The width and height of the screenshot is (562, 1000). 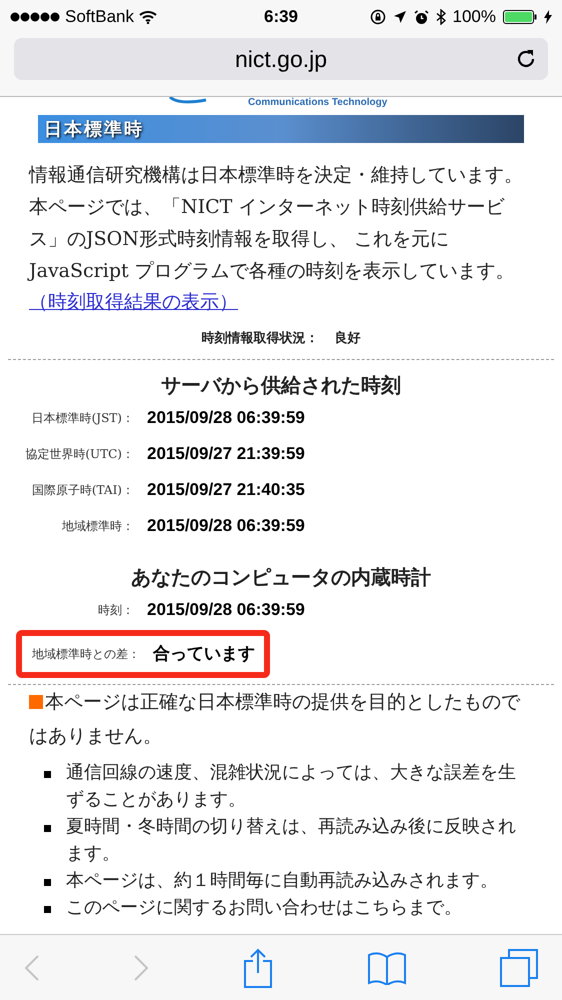 What do you see at coordinates (281, 17) in the screenshot?
I see `clock-time: 6:39` at bounding box center [281, 17].